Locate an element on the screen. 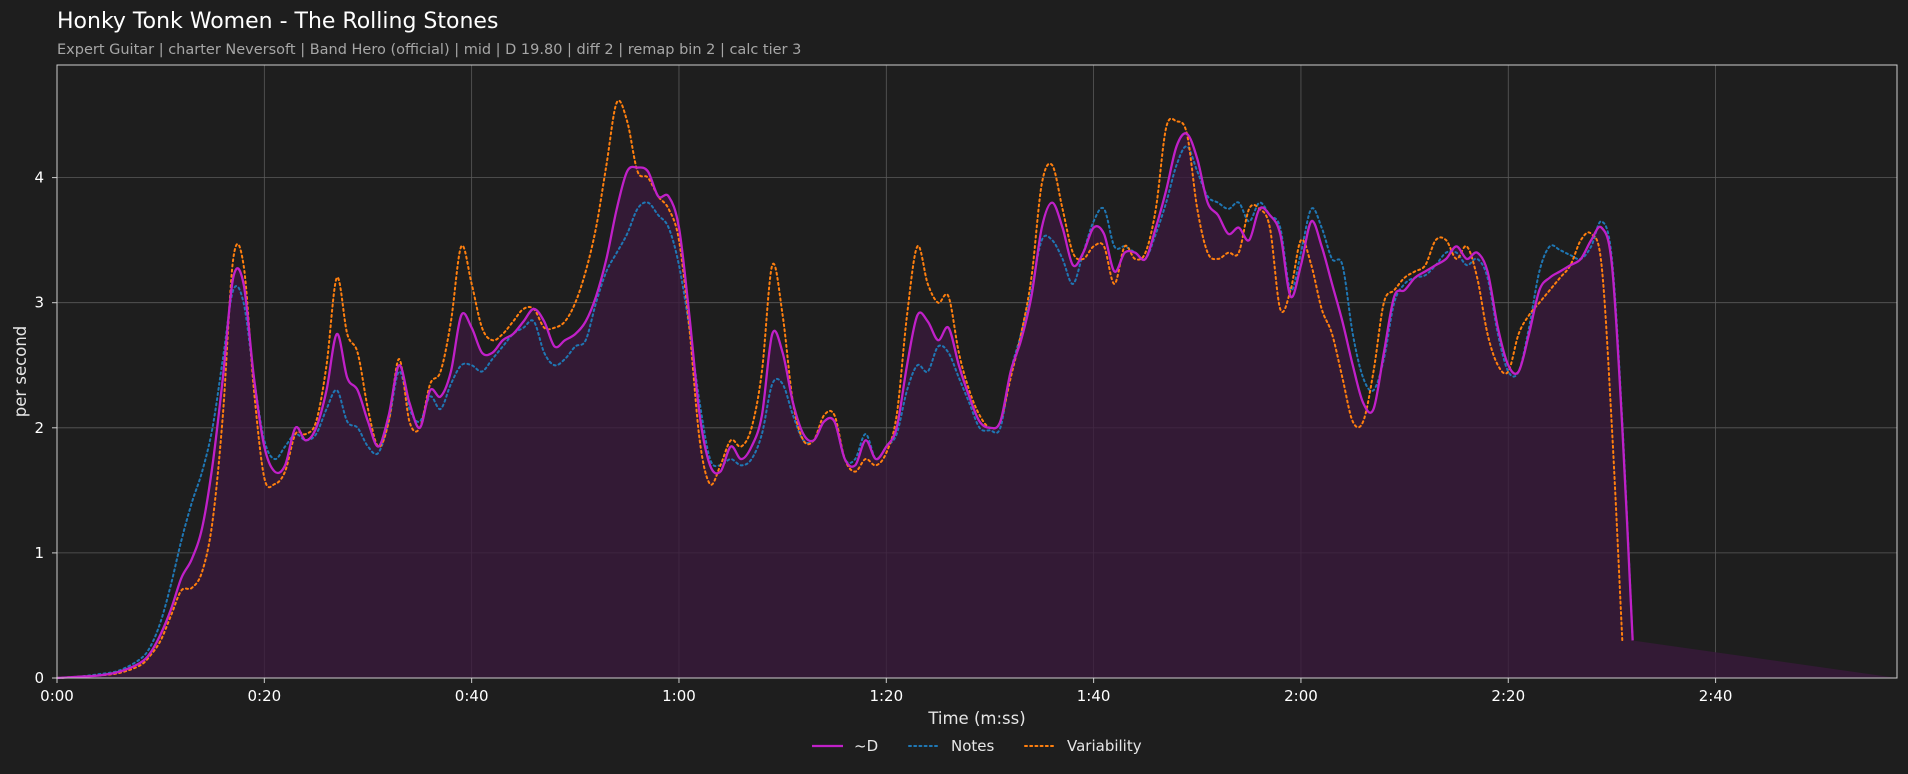 Image resolution: width=1908 pixels, height=774 pixels. x-tick-label: 0:20 is located at coordinates (264, 696).